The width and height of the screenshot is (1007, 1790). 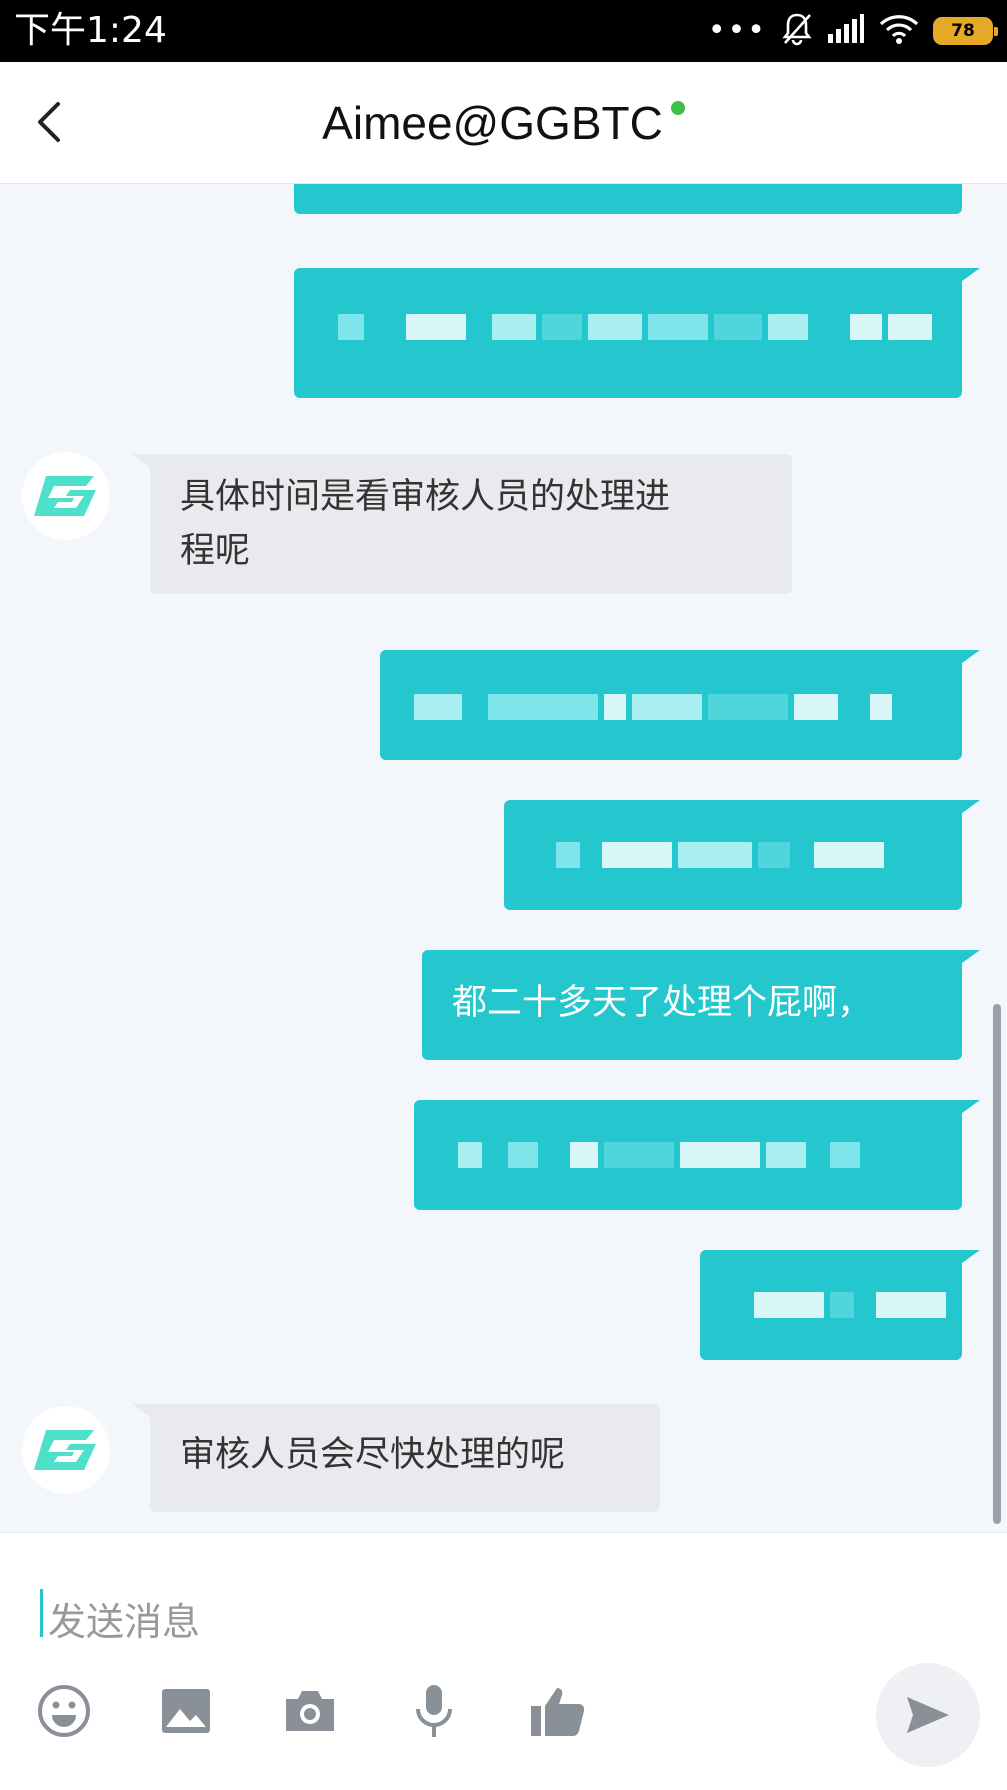 What do you see at coordinates (124, 1622) in the screenshot?
I see `message-input-placeholder: 发送消息` at bounding box center [124, 1622].